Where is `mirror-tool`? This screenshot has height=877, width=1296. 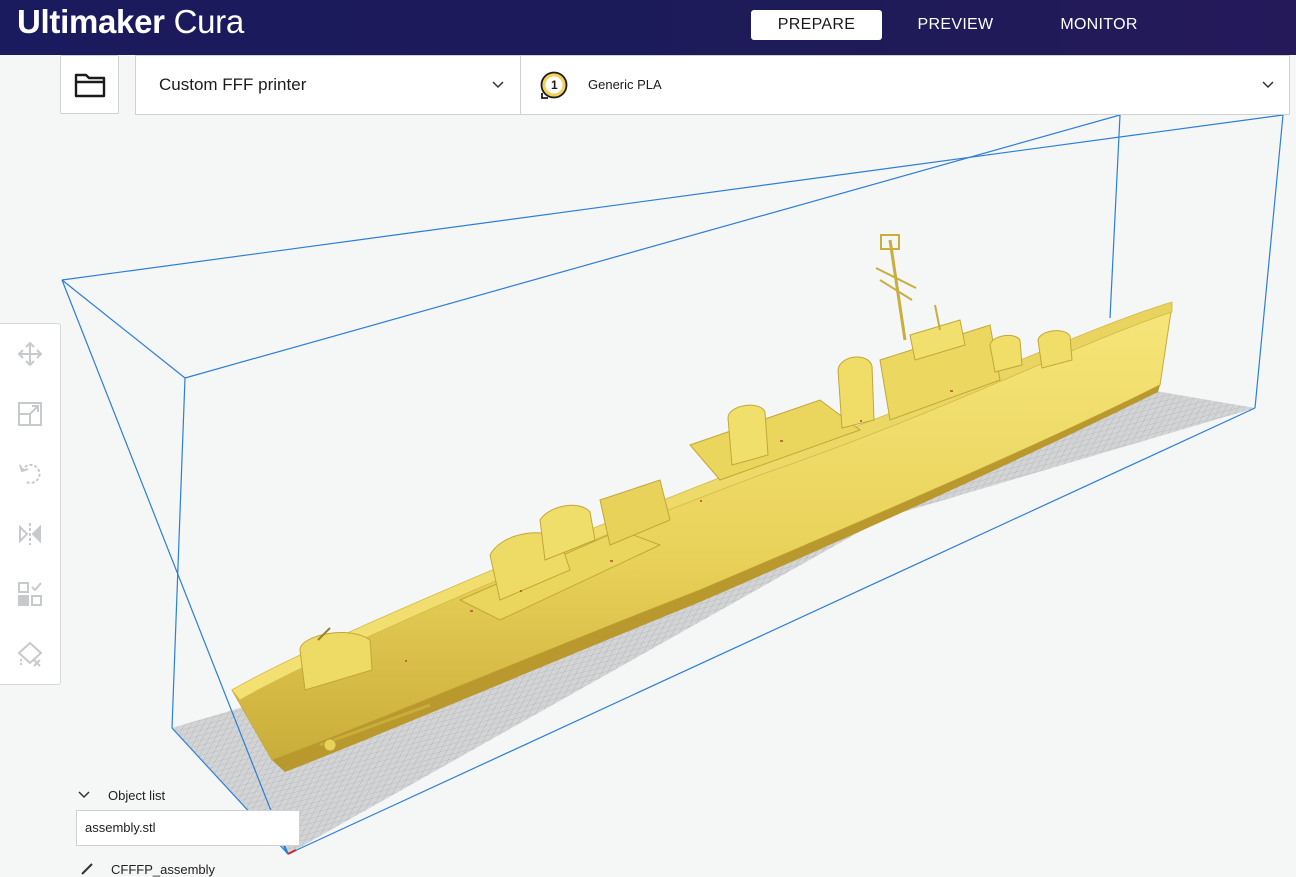 mirror-tool is located at coordinates (30, 534).